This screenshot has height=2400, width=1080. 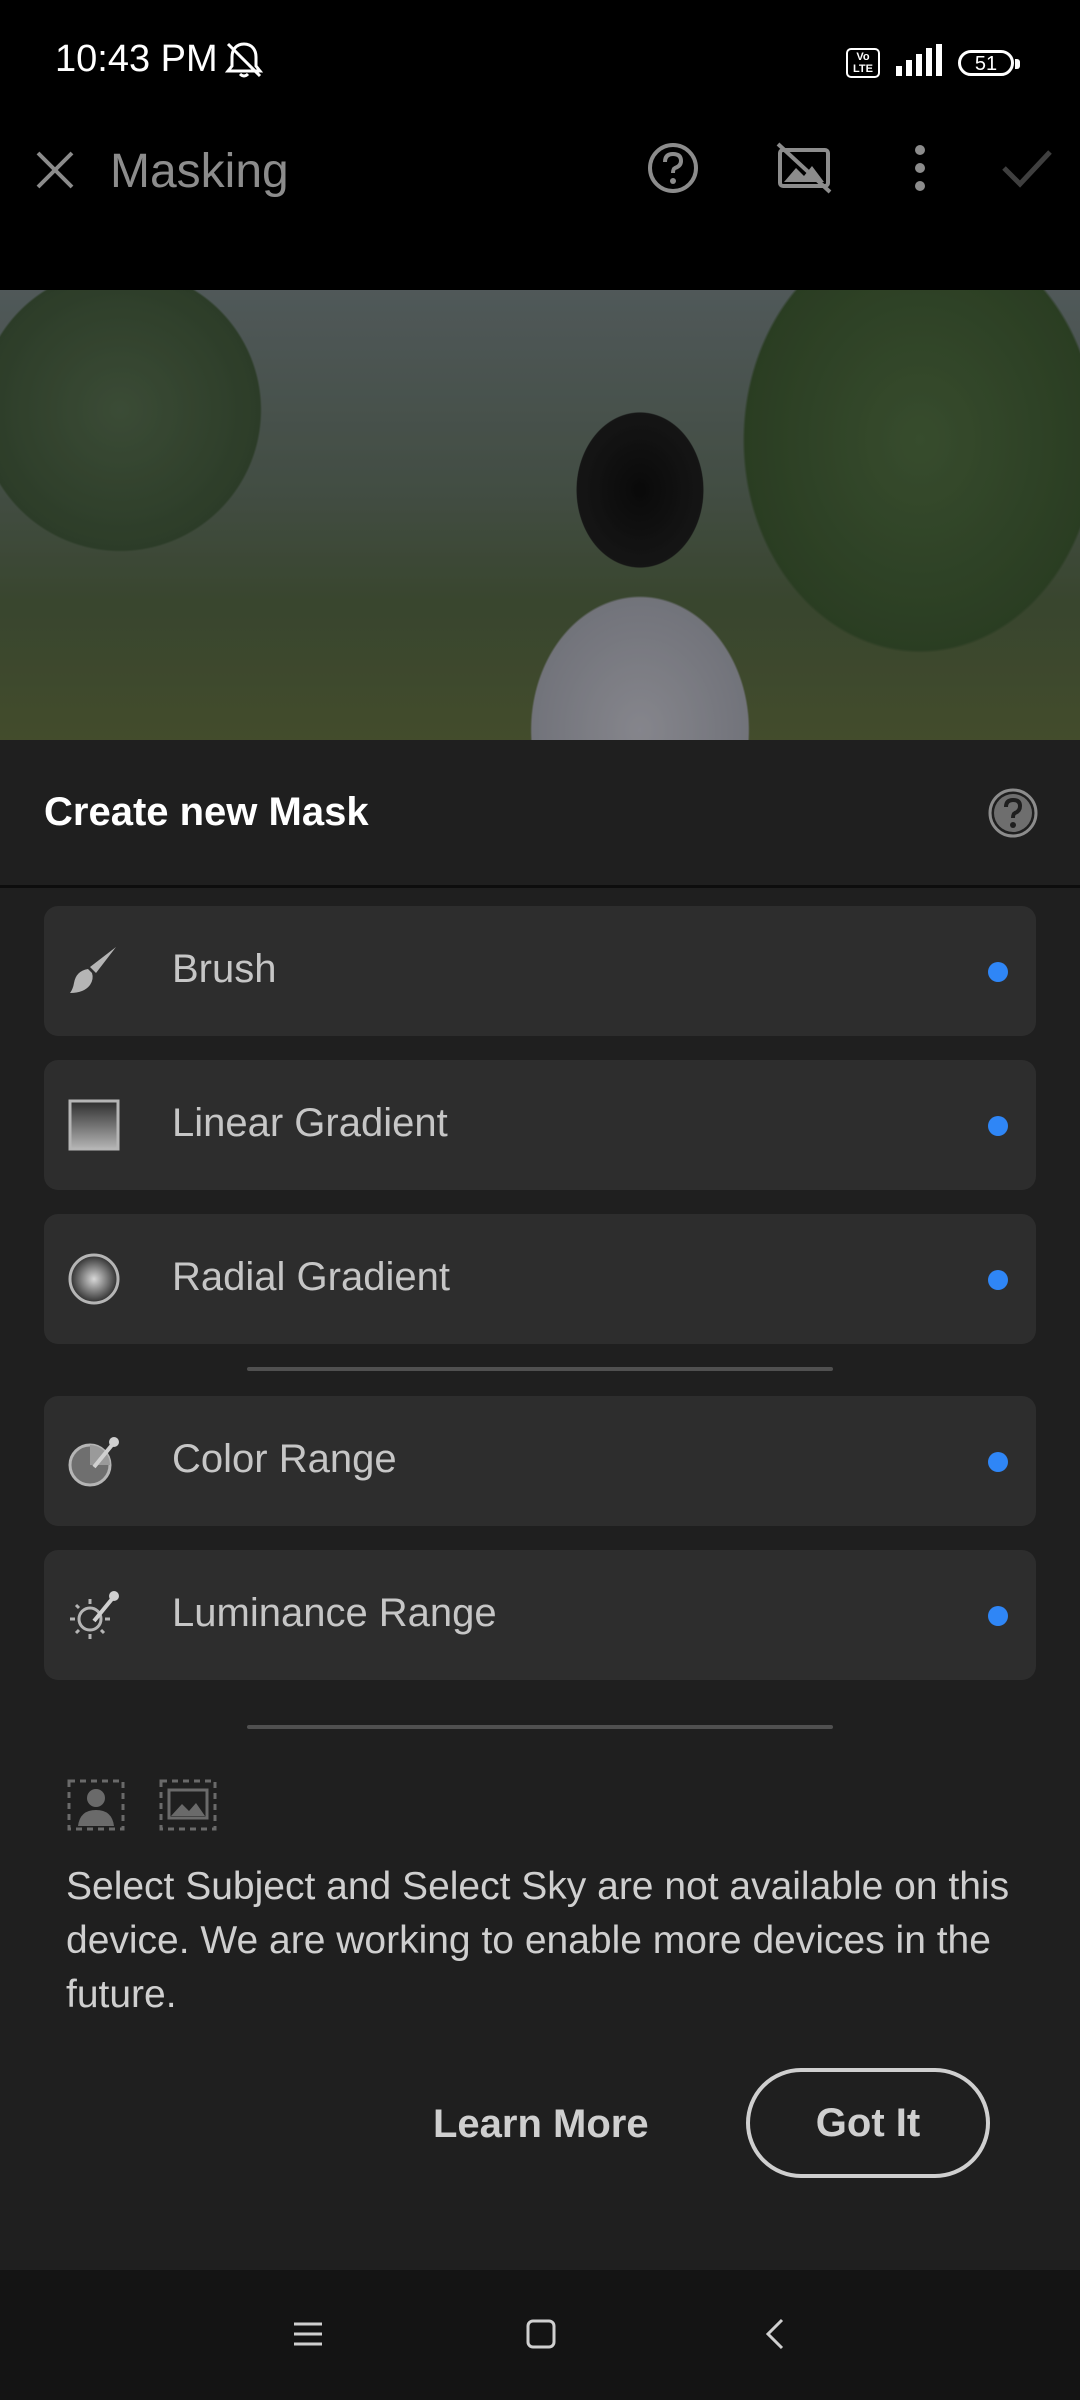 I want to click on volte-icon: Vo LTE, so click(x=863, y=62).